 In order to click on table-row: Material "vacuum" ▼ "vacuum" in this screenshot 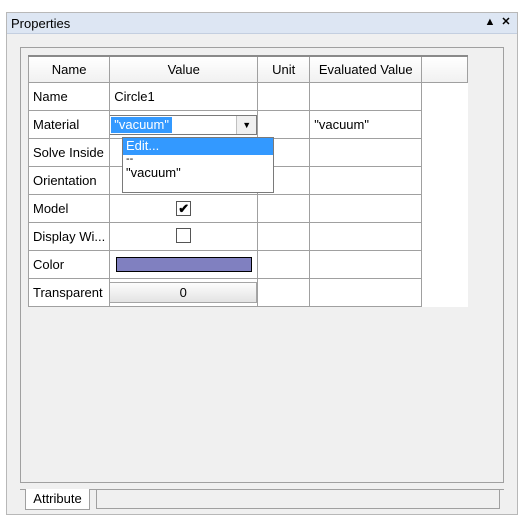, I will do `click(247, 124)`.